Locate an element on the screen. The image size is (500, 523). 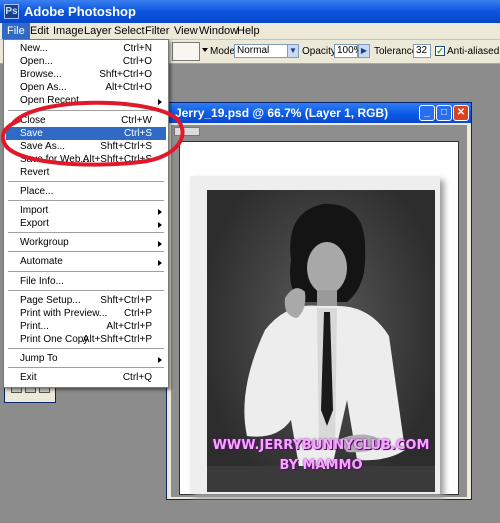
menu-item-save-as: Save As... Shft+Ctrl+S is located at coordinates (86, 146).